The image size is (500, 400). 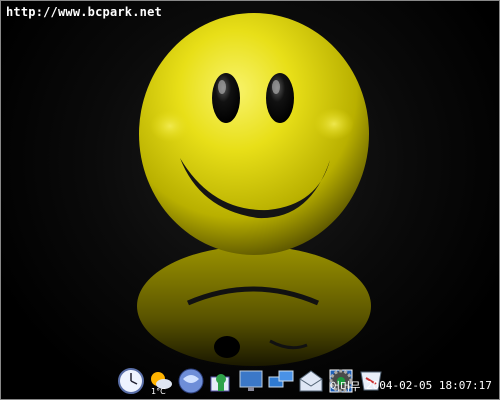 What do you see at coordinates (158, 391) in the screenshot?
I see `weather-temperature: 1°C` at bounding box center [158, 391].